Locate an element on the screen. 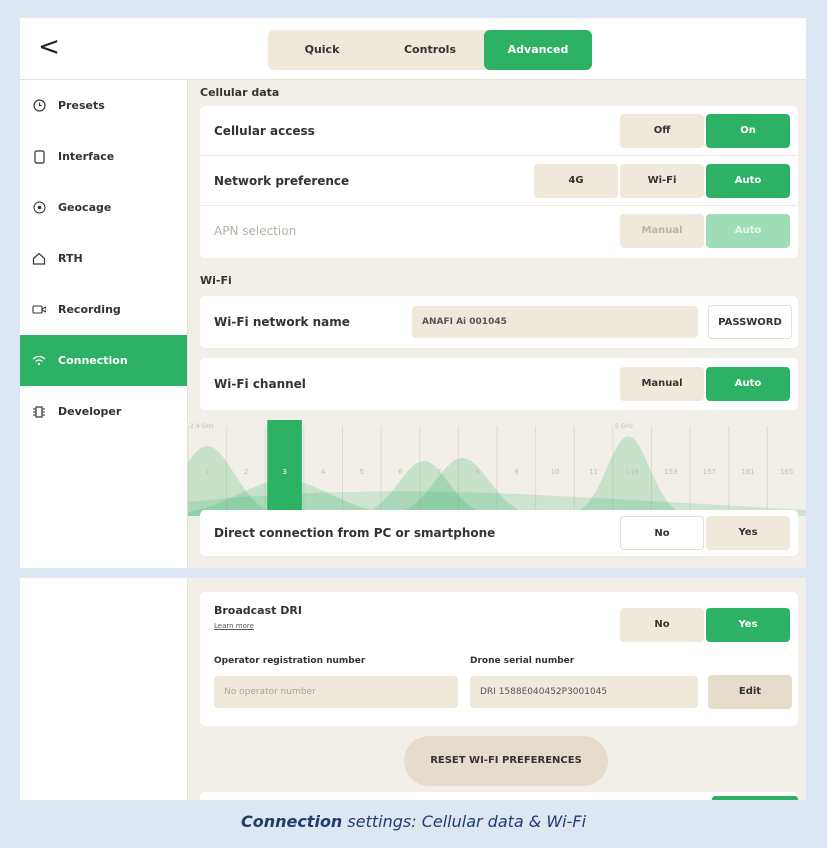 Image resolution: width=827 pixels, height=848 pixels. sidebar-item-geocage: Geocage is located at coordinates (103, 207).